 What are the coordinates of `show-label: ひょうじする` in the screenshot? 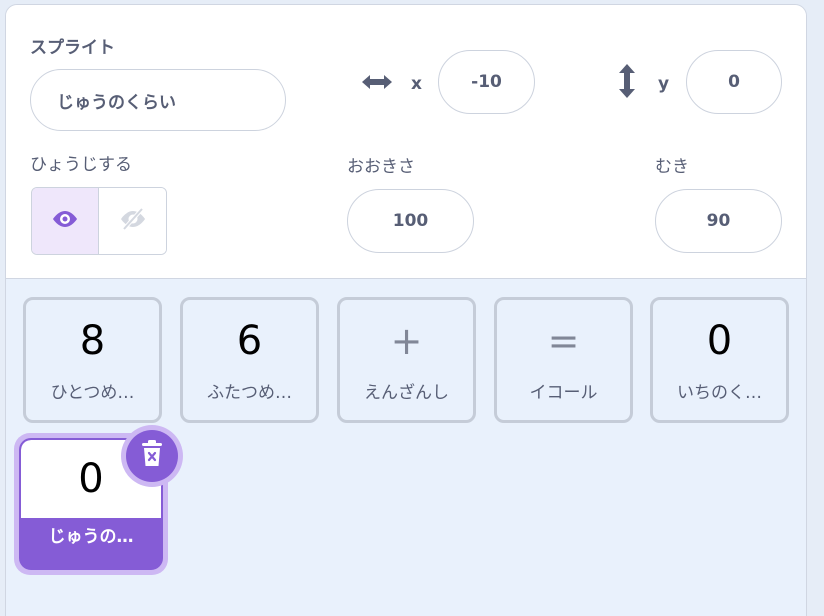 It's located at (81, 165).